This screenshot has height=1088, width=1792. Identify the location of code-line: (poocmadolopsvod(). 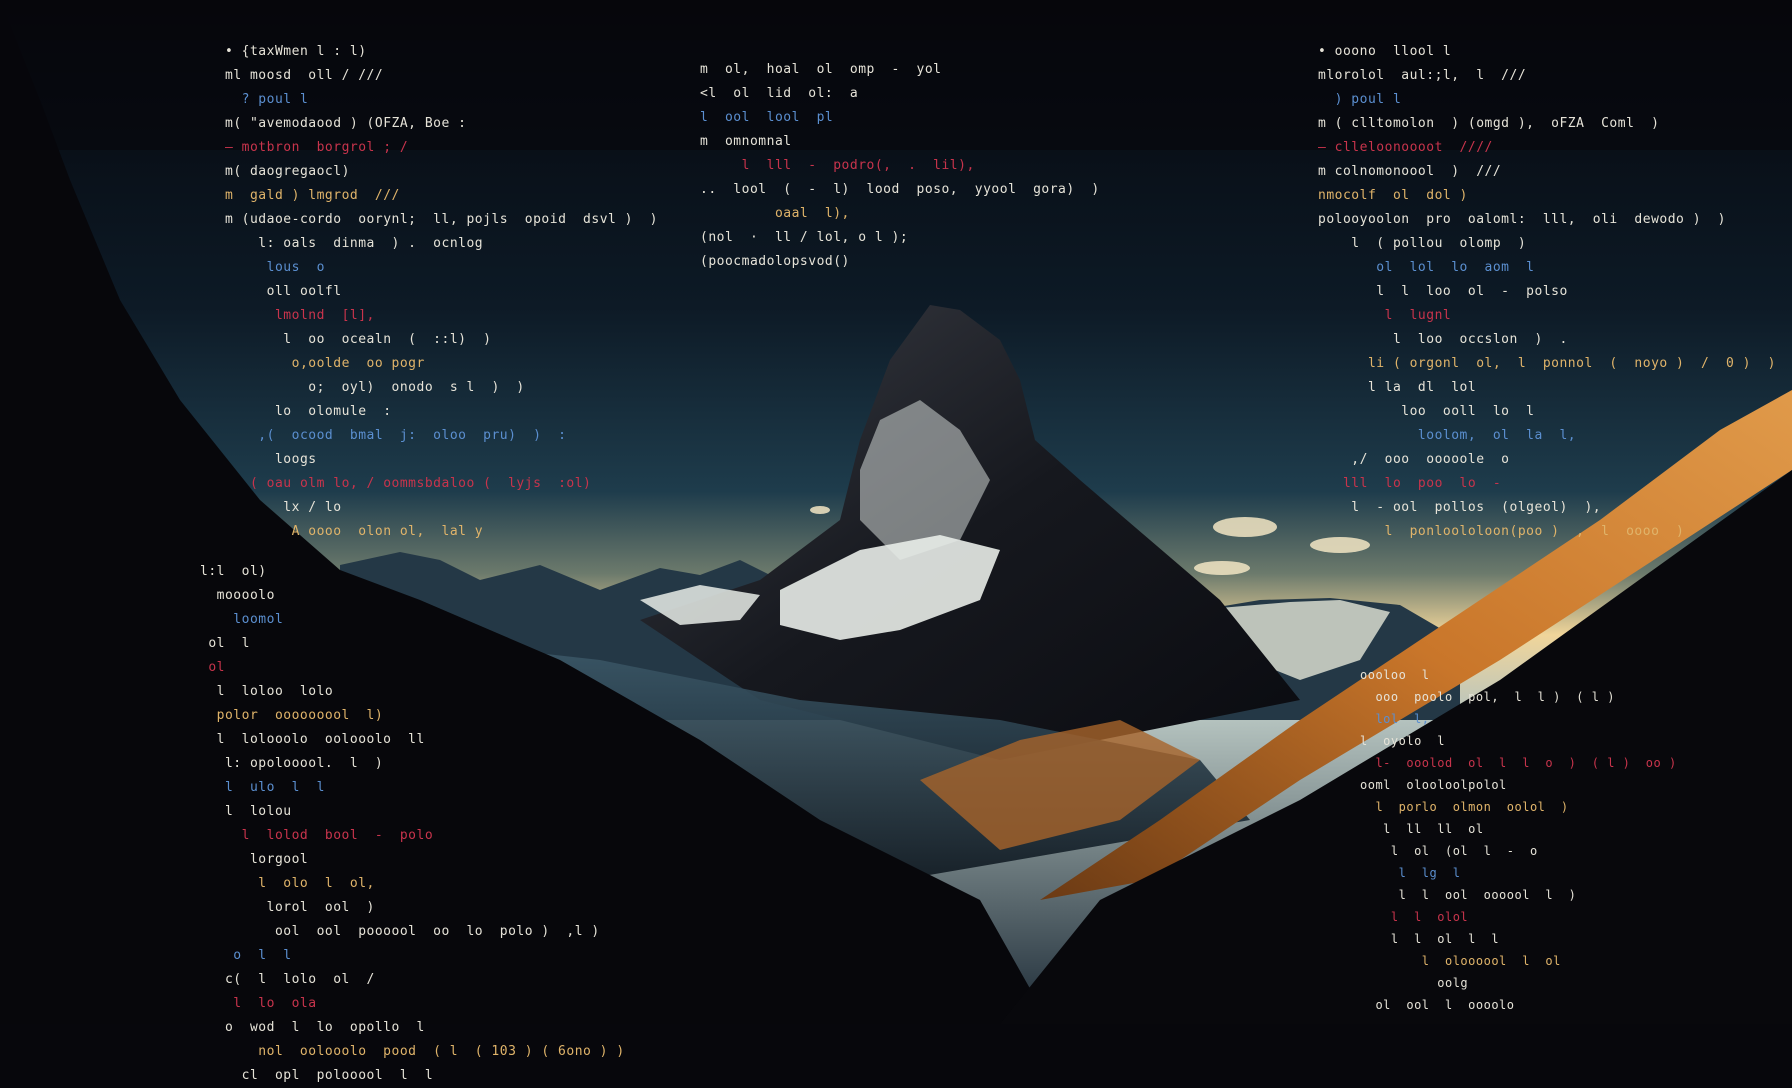
(775, 261).